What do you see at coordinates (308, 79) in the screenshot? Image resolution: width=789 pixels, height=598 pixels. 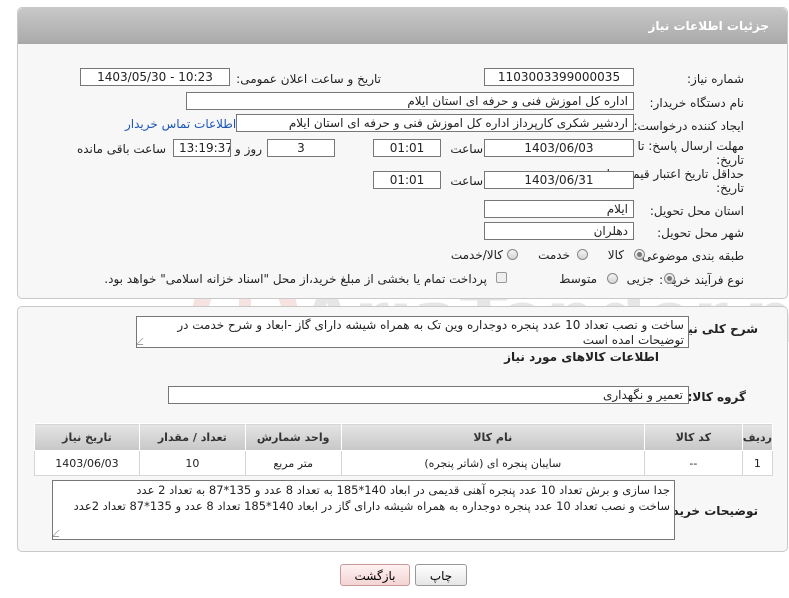 I see `announce-datetime-label: تاریخ و ساعت اعلان عمومی:` at bounding box center [308, 79].